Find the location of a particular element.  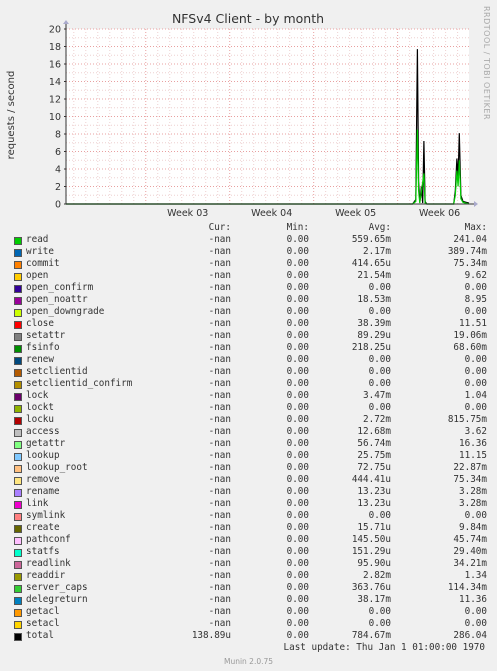

y-tick-label: 14 is located at coordinates (55, 82).